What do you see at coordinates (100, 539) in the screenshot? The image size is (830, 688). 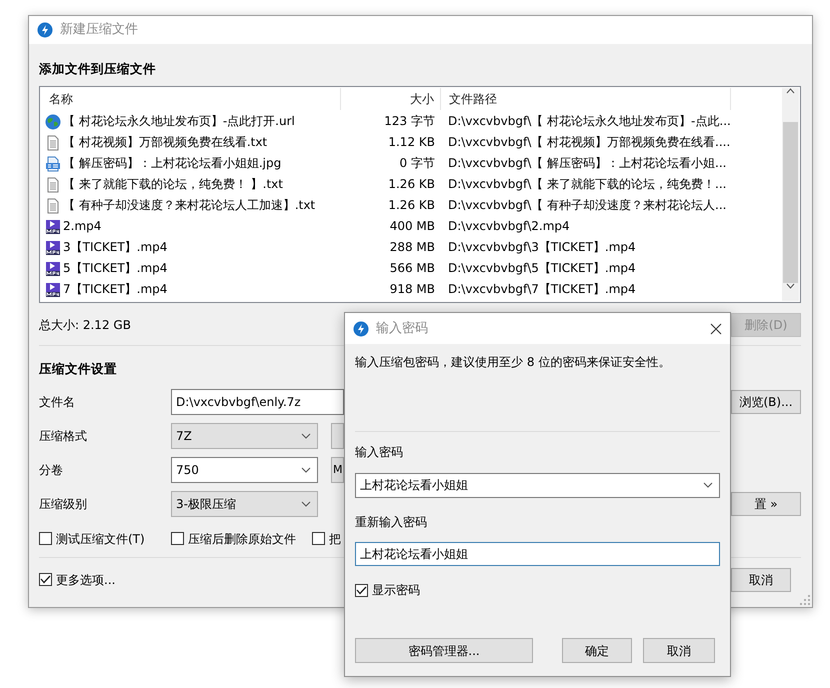 I see `checkbox-label: 测试压缩文件(T)` at bounding box center [100, 539].